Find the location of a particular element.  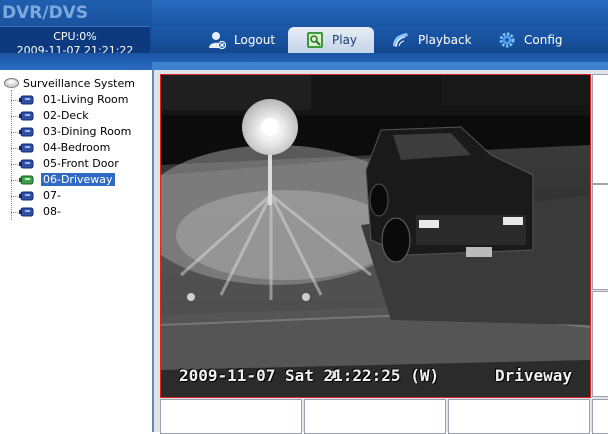

config-label: Config is located at coordinates (543, 40).